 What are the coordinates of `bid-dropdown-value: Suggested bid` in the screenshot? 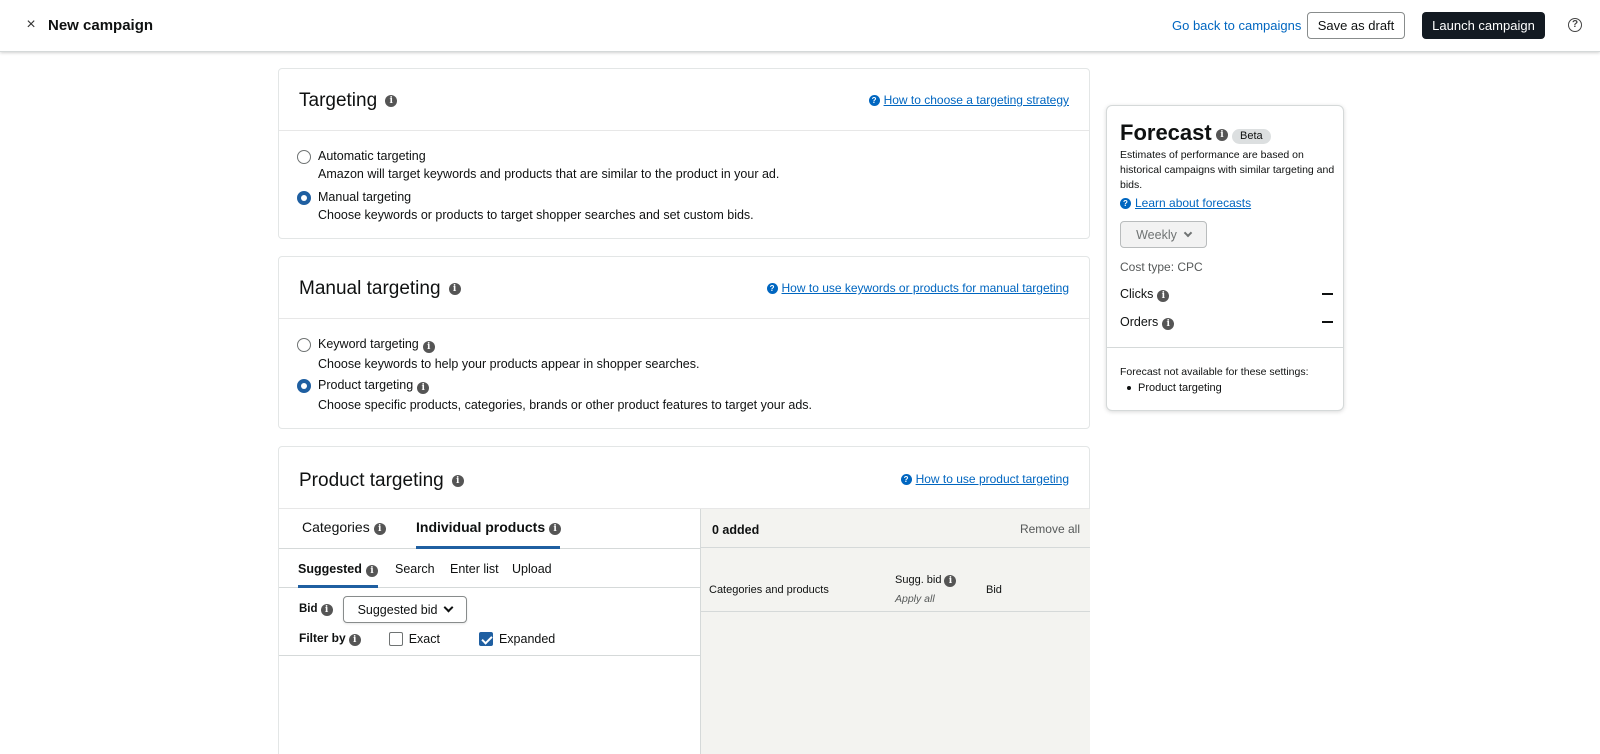 It's located at (397, 609).